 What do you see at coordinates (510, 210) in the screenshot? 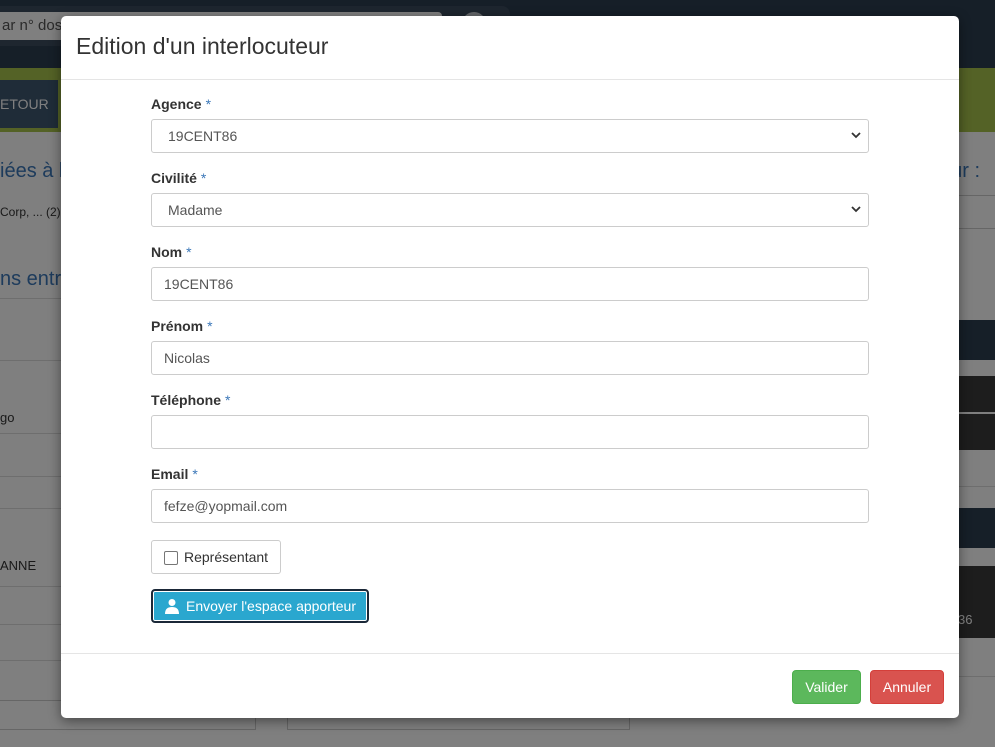
I see `civilite-select: Madame` at bounding box center [510, 210].